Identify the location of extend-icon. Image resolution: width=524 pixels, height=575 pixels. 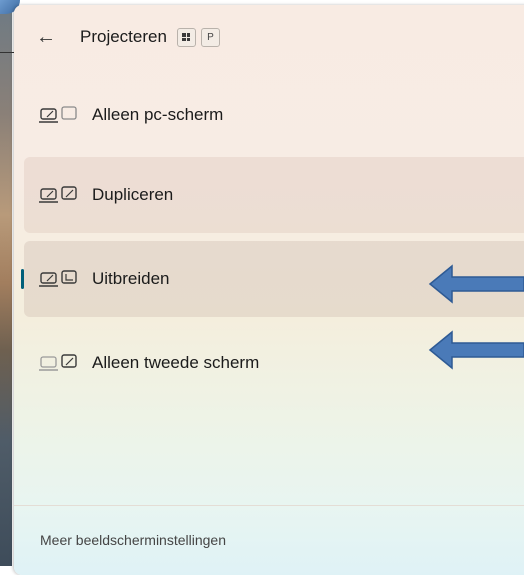
(64, 279).